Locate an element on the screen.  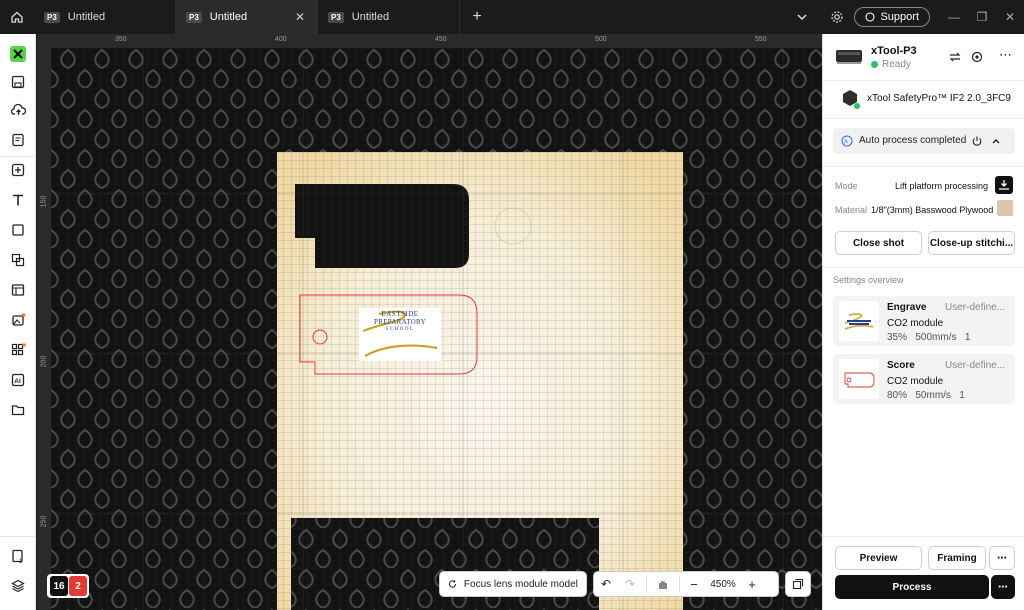
auto-process-banner: A Auto process completed is located at coordinates (924, 141).